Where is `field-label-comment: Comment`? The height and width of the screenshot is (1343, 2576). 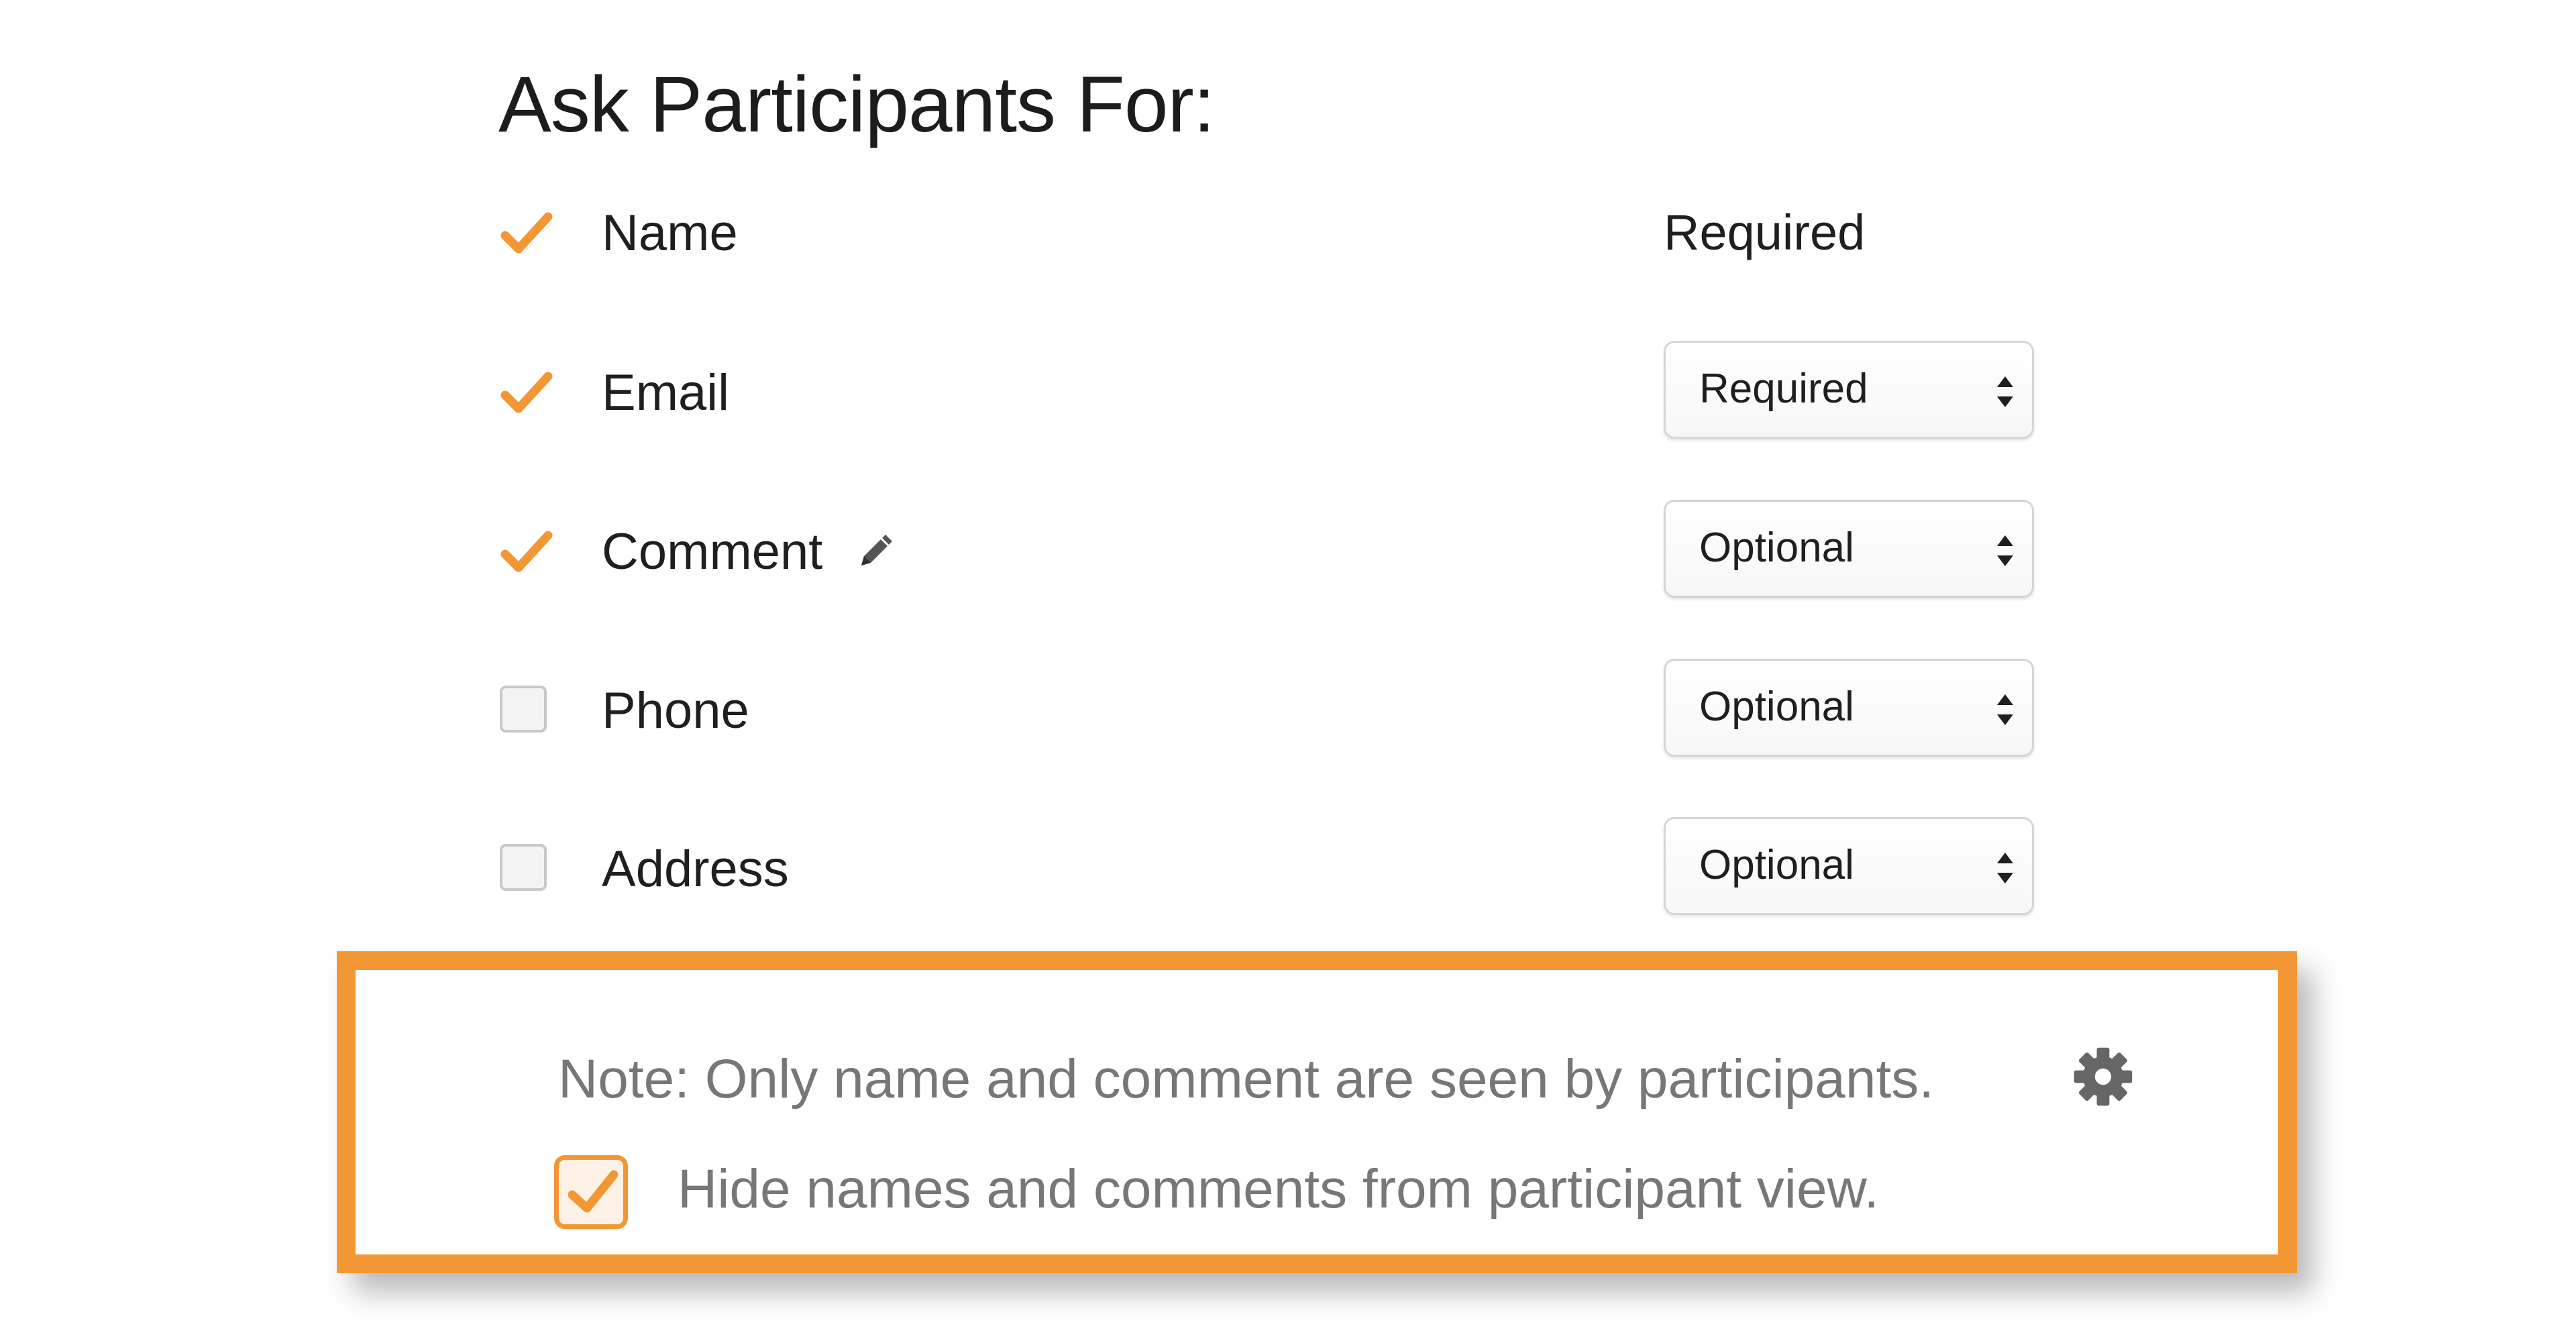
field-label-comment: Comment is located at coordinates (712, 551).